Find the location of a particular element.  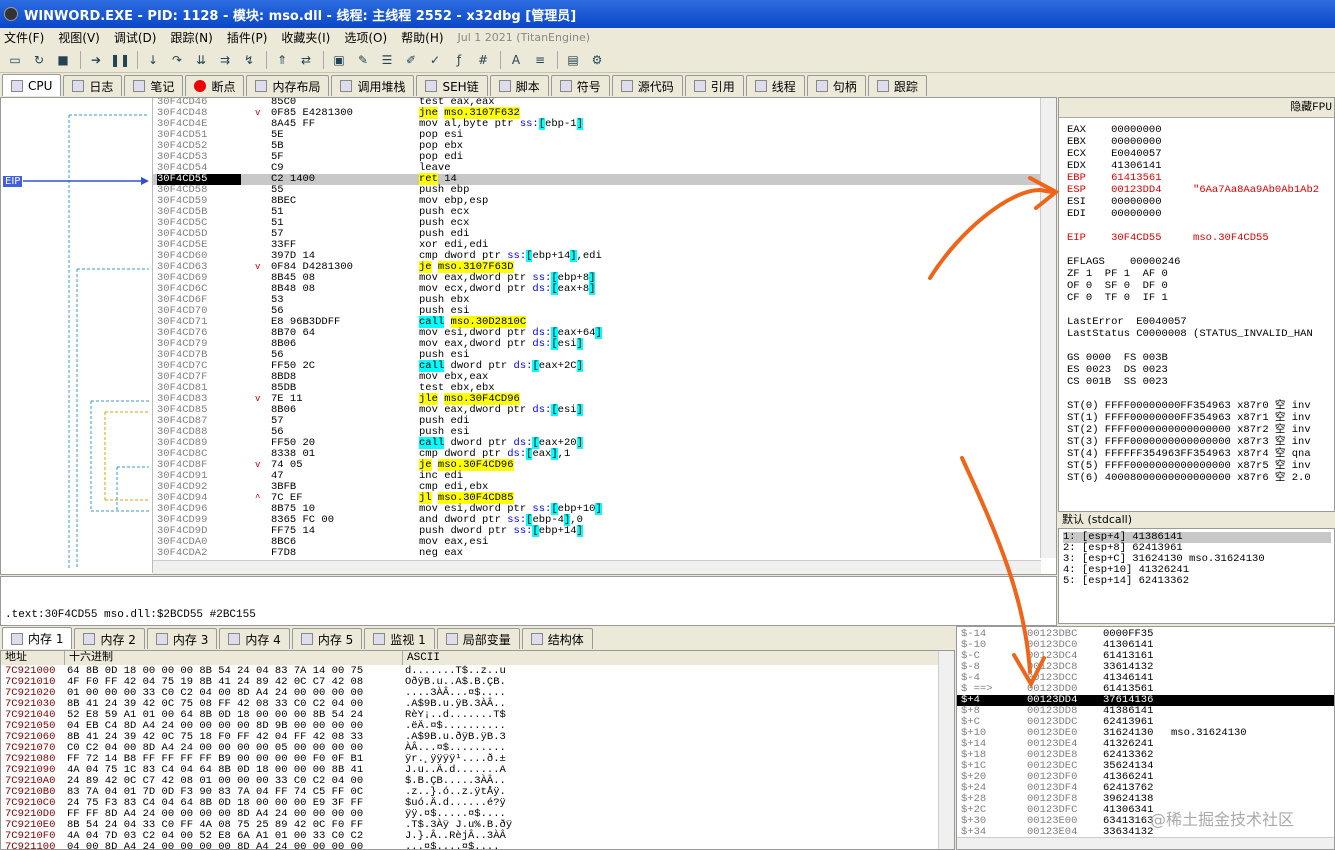

register-line: OF 0 SF 0 DF 0 is located at coordinates (1117, 286).